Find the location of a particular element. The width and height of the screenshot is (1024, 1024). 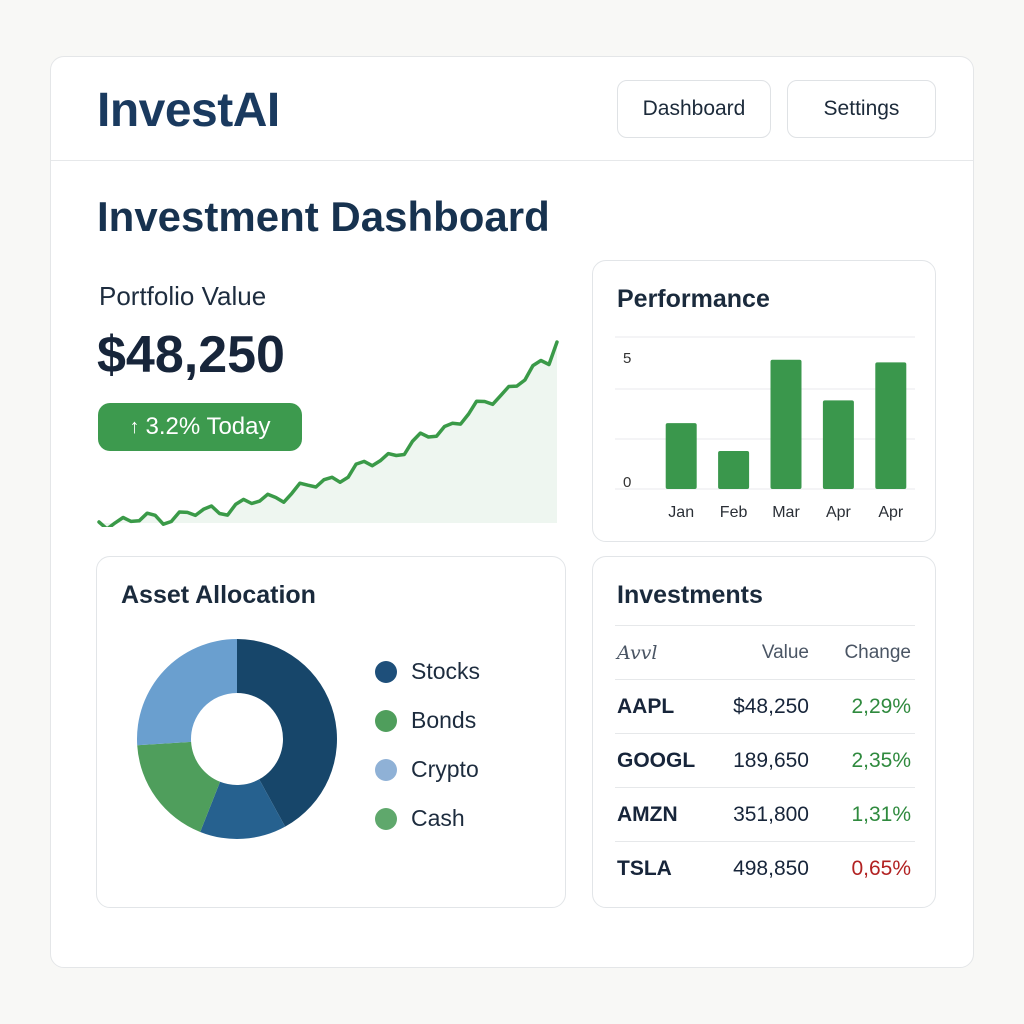

bar-mar is located at coordinates (786, 424).